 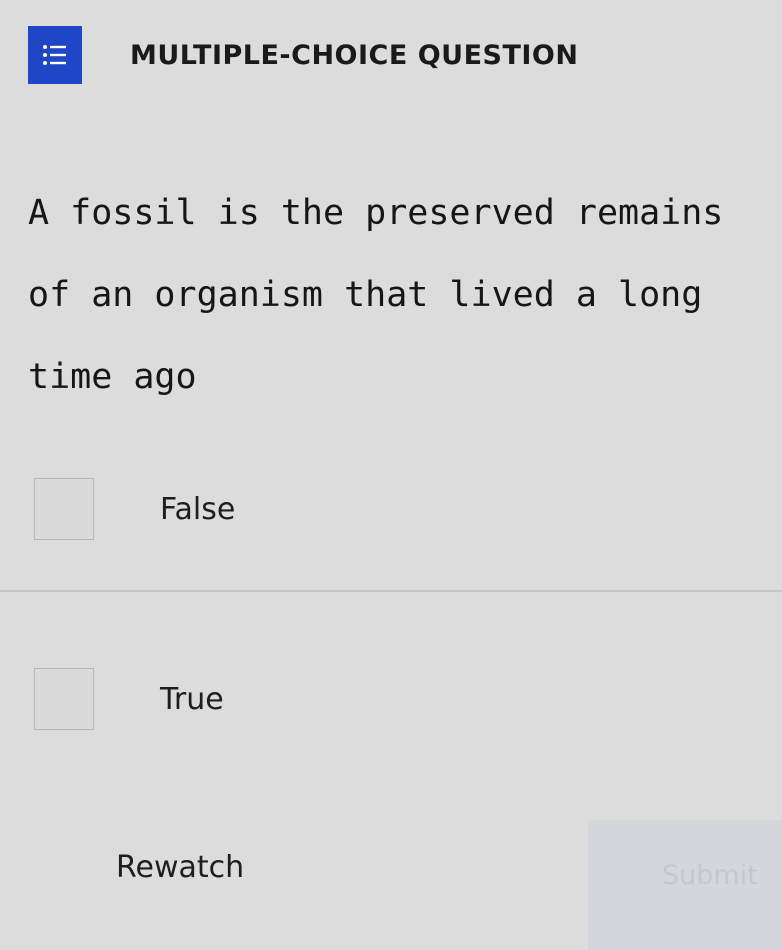 What do you see at coordinates (55, 55) in the screenshot?
I see `list-icon` at bounding box center [55, 55].